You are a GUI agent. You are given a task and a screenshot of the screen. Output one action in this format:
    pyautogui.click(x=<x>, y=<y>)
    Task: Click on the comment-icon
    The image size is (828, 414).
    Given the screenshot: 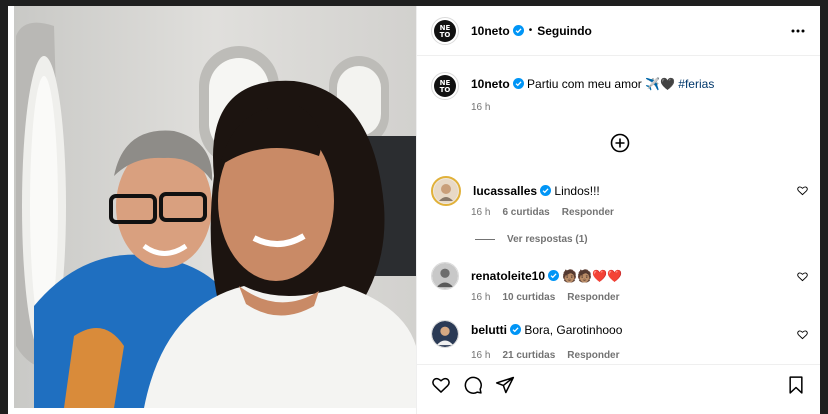 What is the action you would take?
    pyautogui.click(x=473, y=385)
    